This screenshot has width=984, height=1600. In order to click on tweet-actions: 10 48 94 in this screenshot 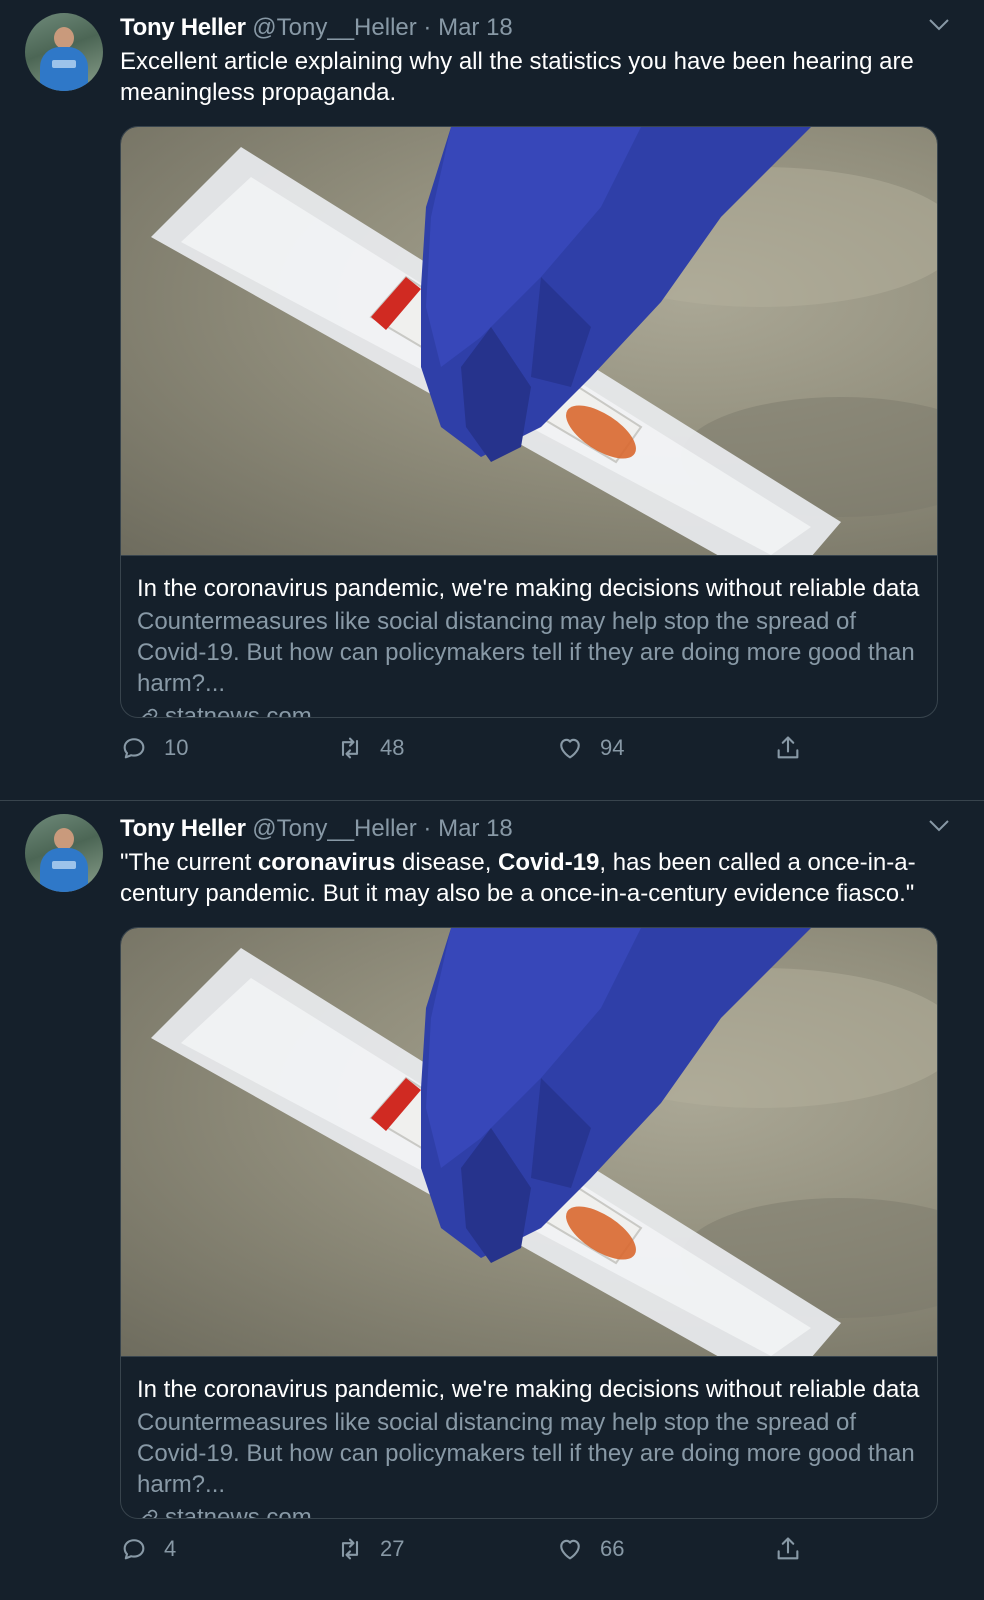, I will do `click(470, 751)`.